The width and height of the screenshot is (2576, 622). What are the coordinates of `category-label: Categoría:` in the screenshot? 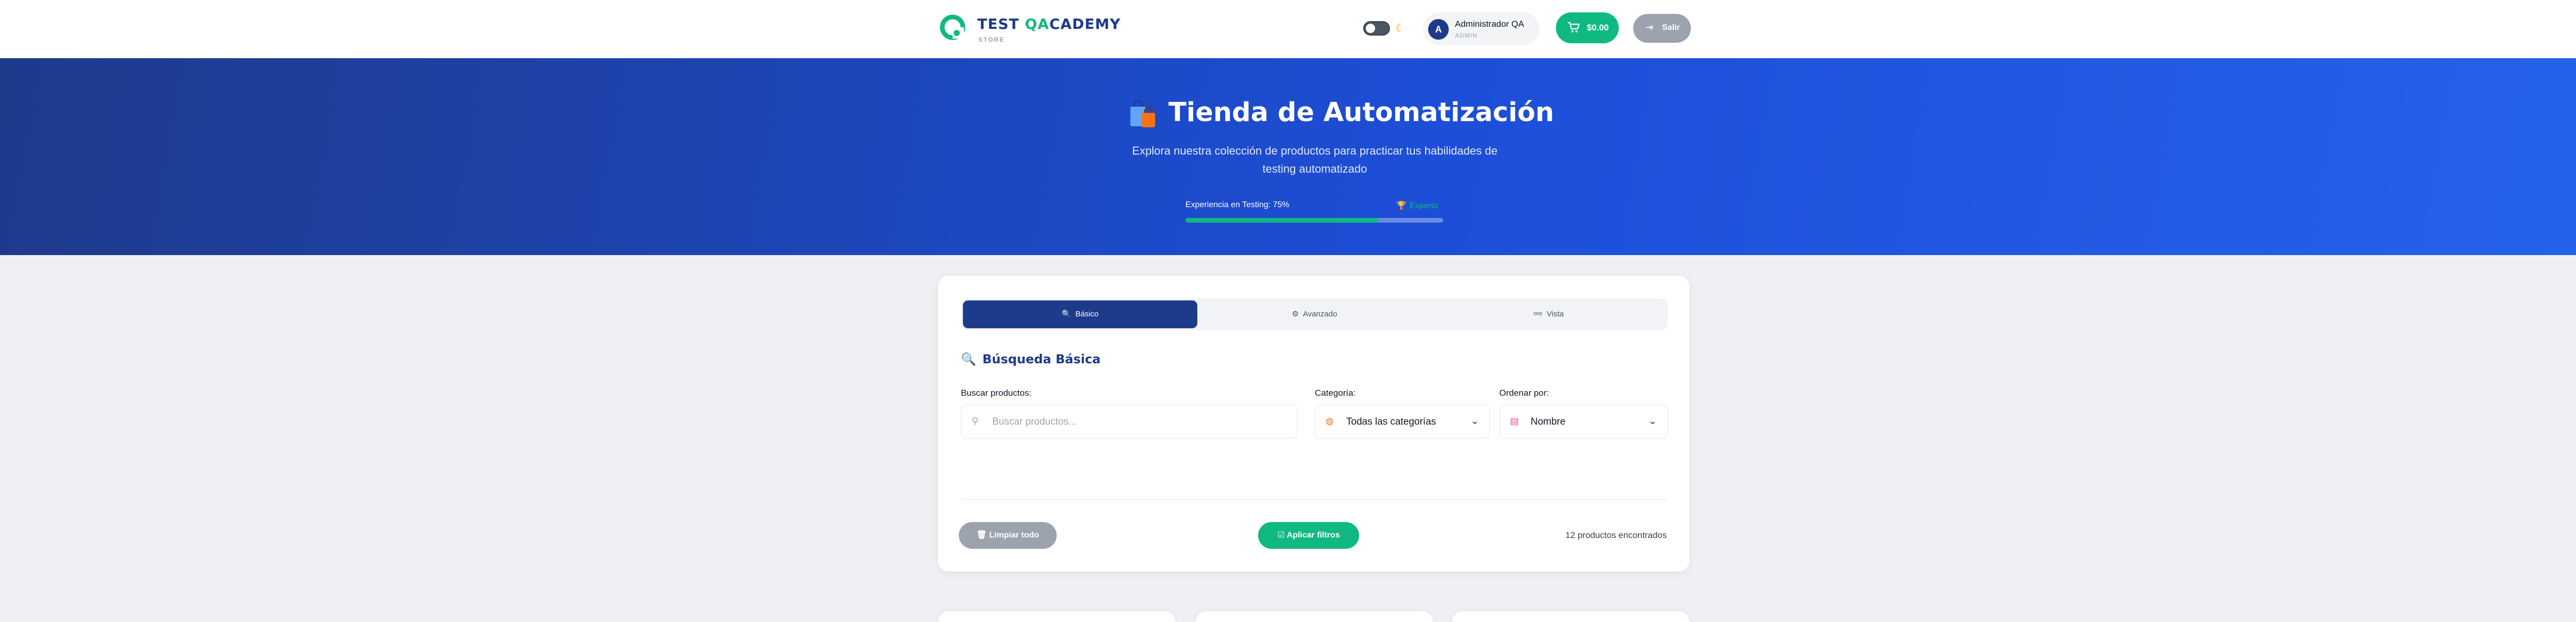 It's located at (1335, 393).